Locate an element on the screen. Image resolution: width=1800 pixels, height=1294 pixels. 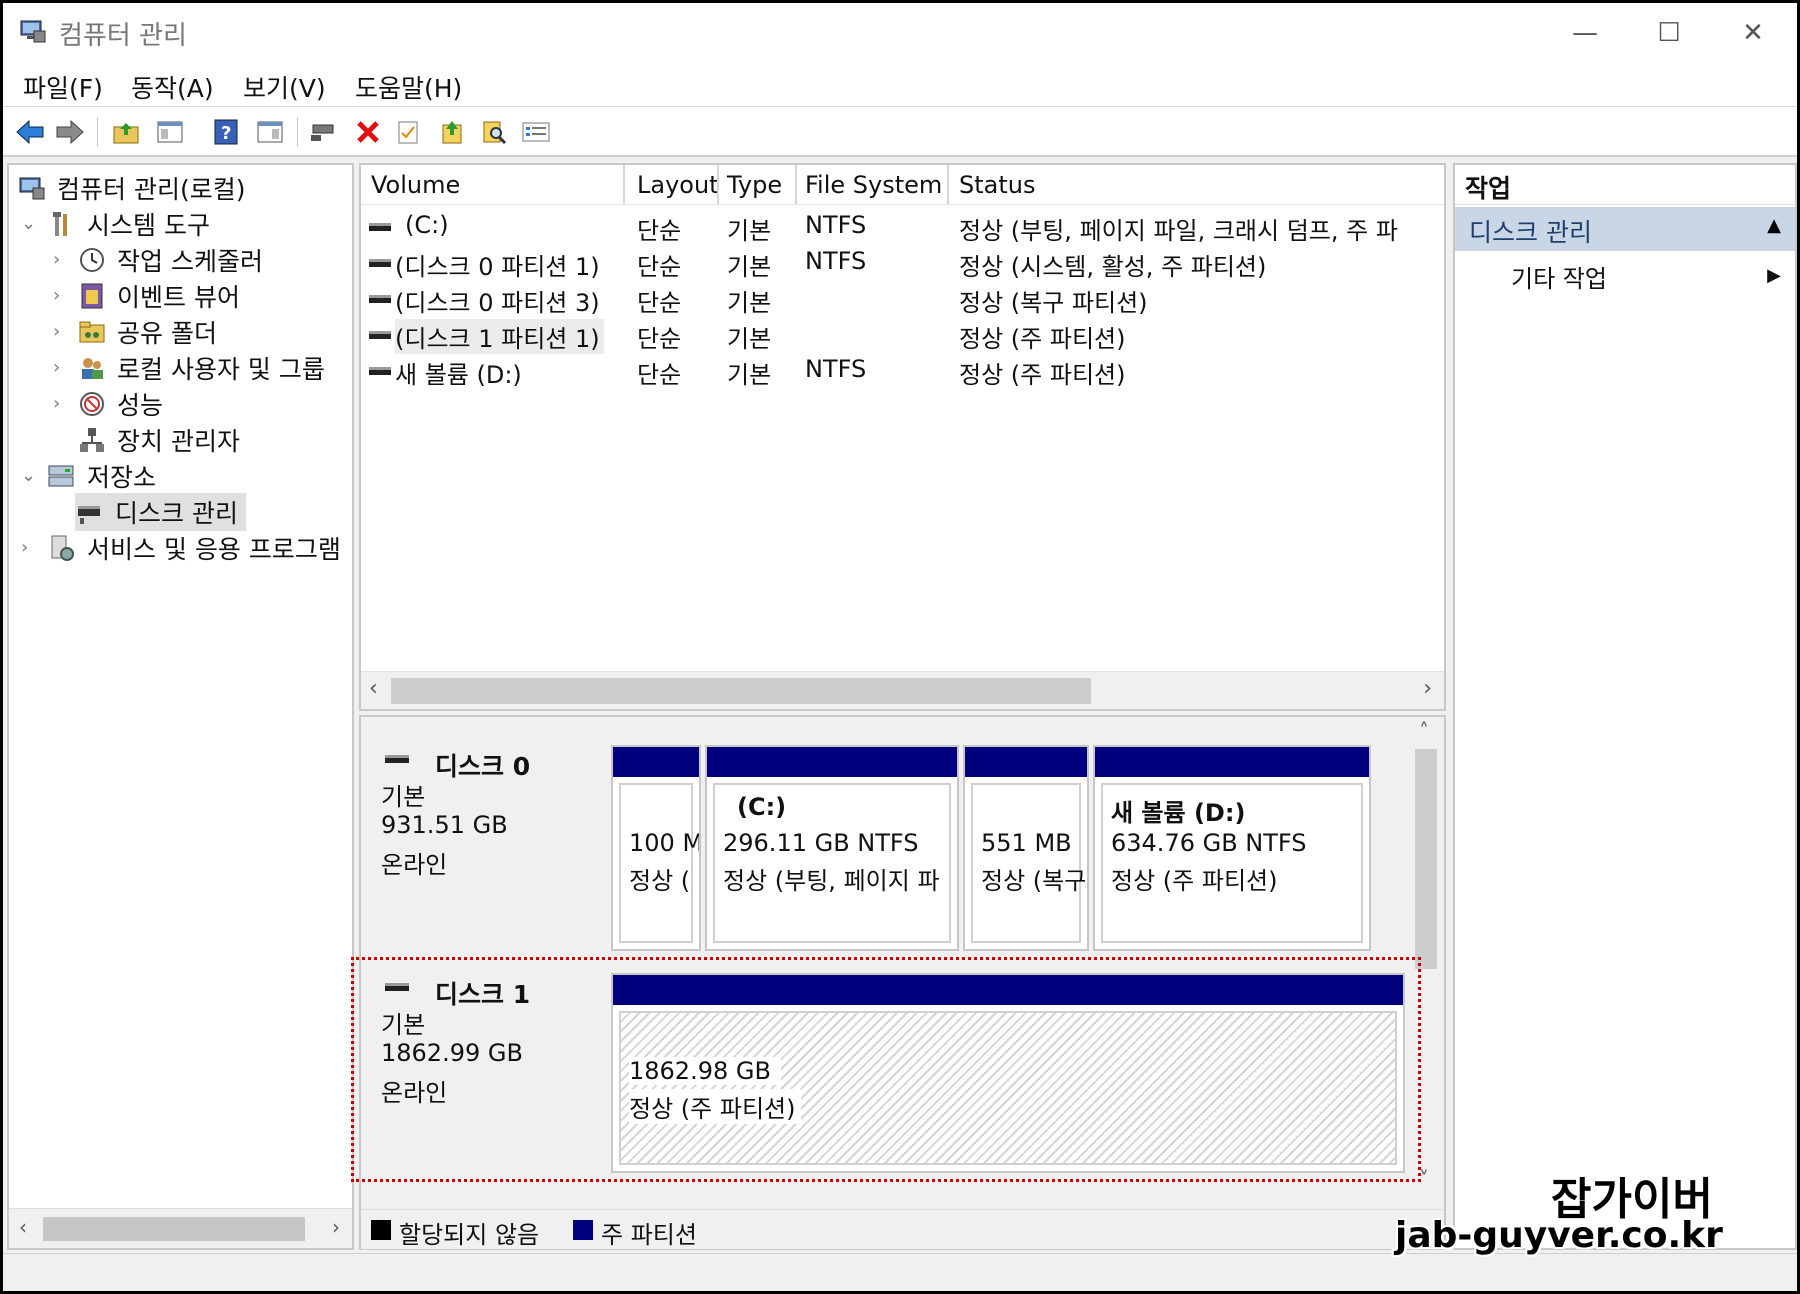
partition-block: 새 볼륨 (D:) 634.76 GB NTFS 정상 (주 파티션) is located at coordinates (1232, 848).